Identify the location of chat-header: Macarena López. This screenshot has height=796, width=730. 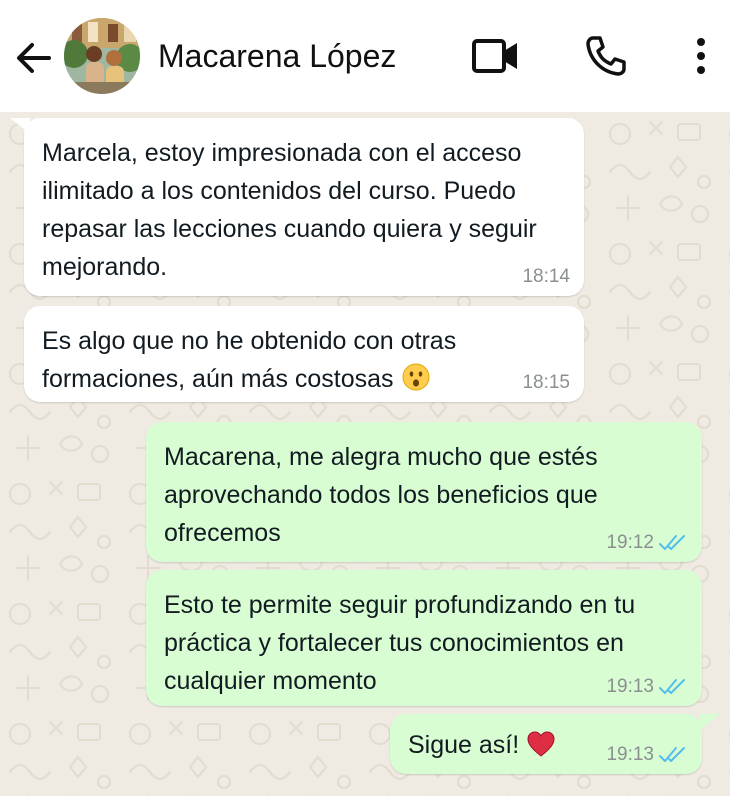
(365, 56).